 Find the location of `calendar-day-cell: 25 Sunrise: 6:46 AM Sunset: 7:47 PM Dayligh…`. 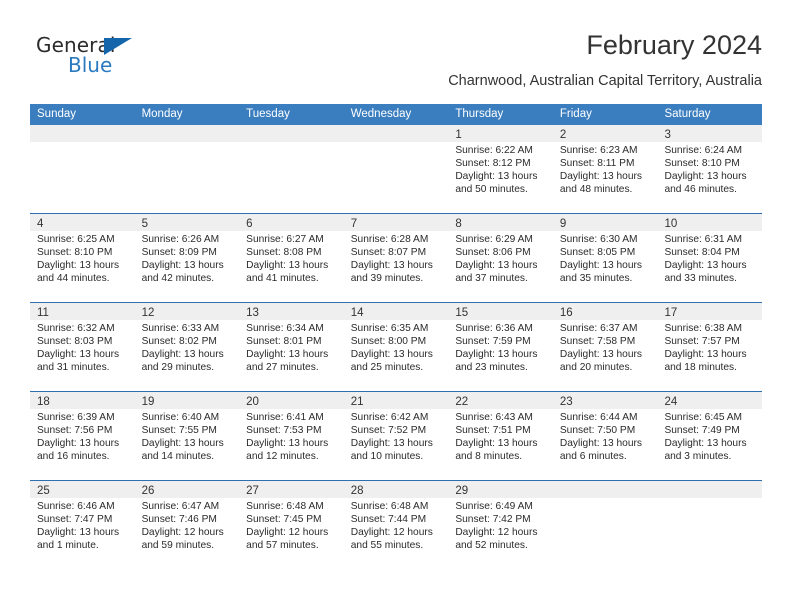

calendar-day-cell: 25 Sunrise: 6:46 AM Sunset: 7:47 PM Dayligh… is located at coordinates (82, 525).